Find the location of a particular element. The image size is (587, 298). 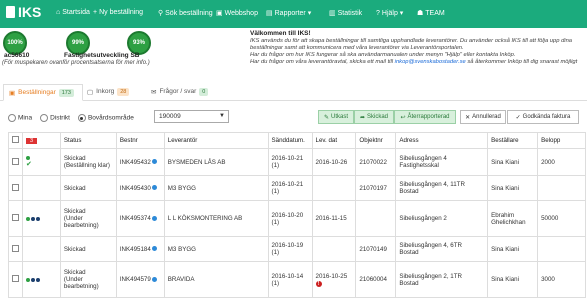

select-all-checkbox is located at coordinates (15, 139).